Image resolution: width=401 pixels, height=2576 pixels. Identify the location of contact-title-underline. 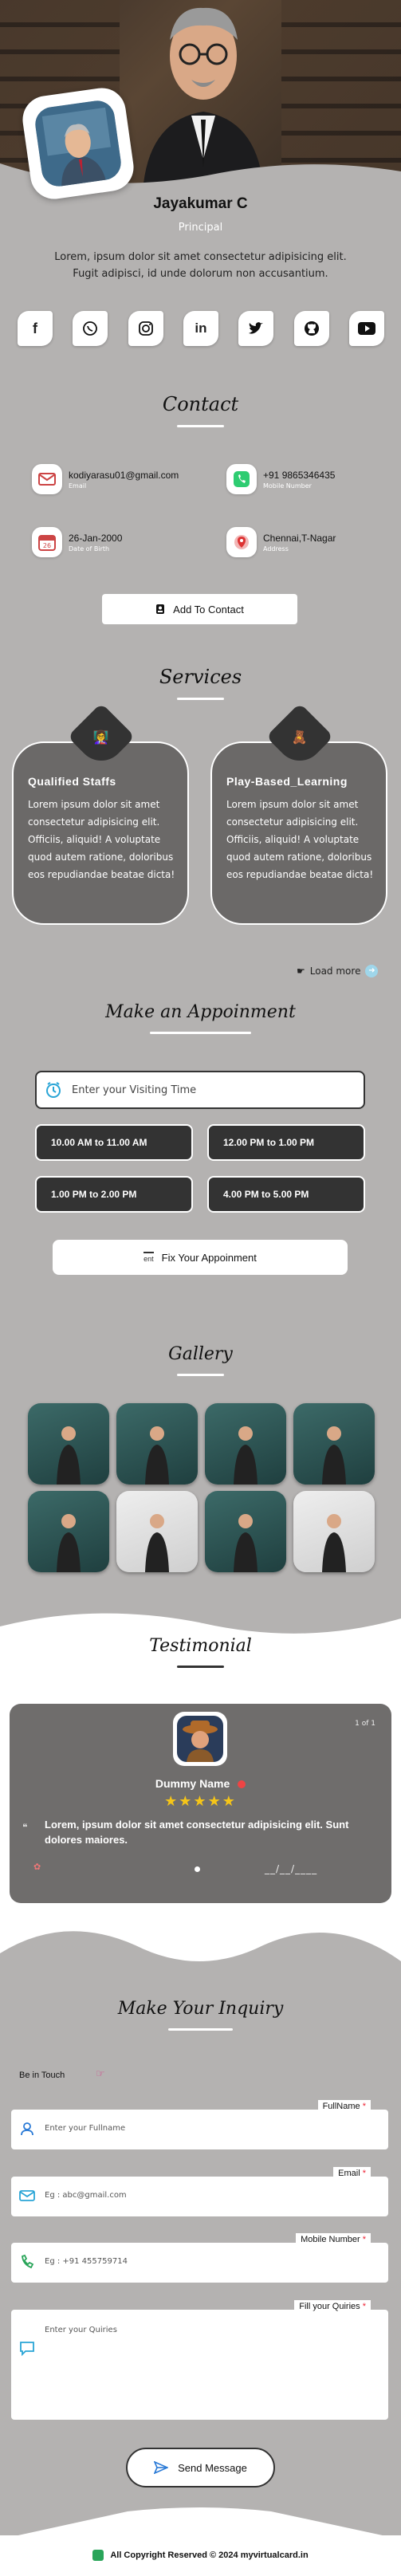
(200, 426).